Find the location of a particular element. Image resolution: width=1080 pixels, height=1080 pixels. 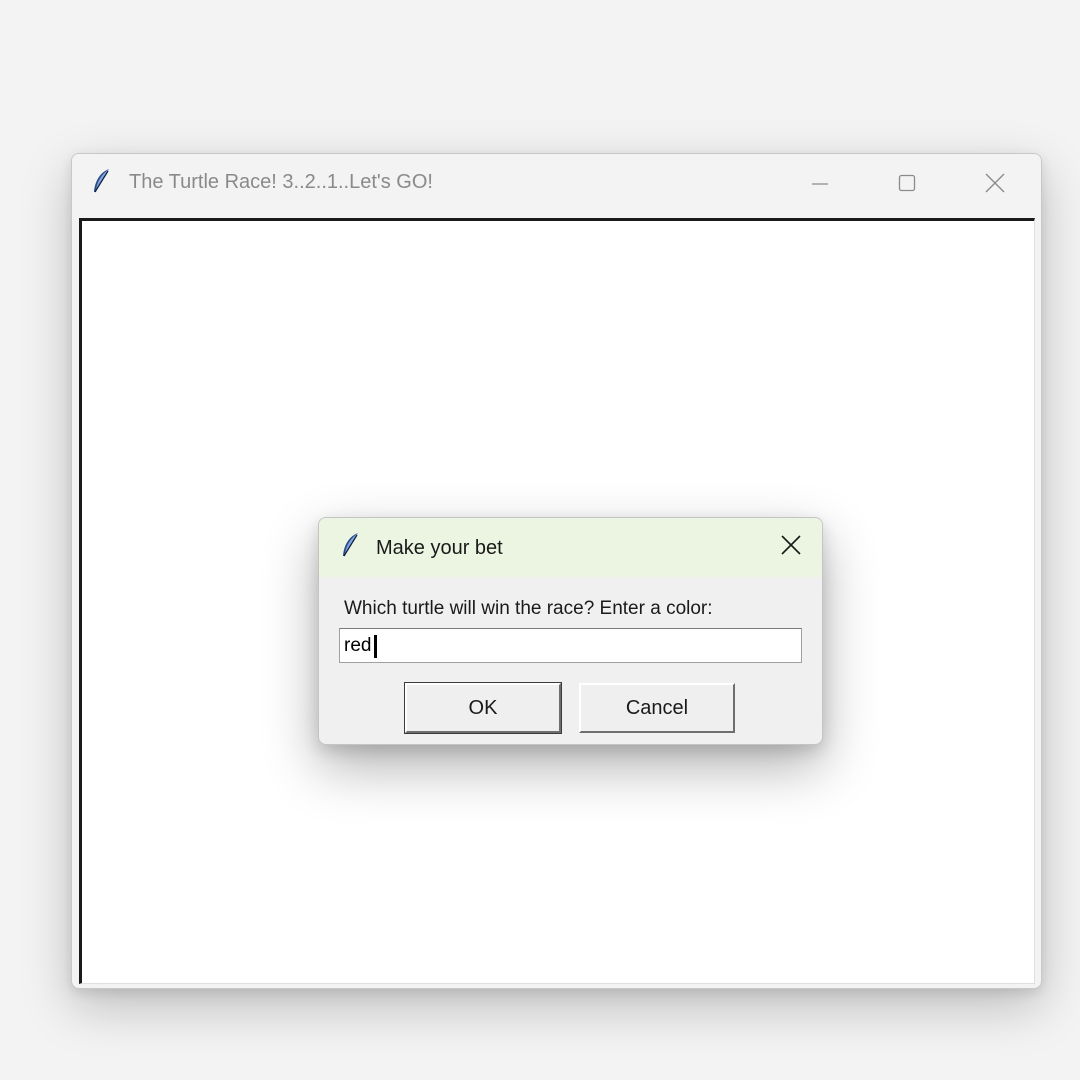

minimize-icon is located at coordinates (820, 183).